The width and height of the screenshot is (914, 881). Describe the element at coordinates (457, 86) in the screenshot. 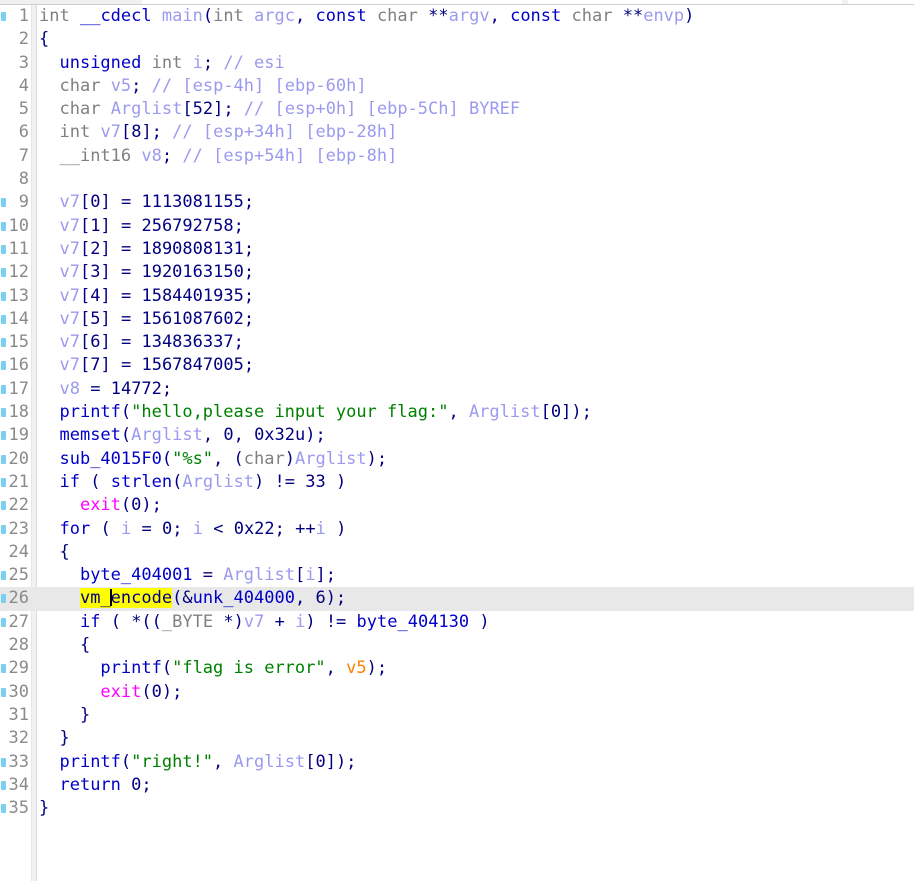

I see `code-line: 4 char v5; // [esp-4h] [ebp-60h]` at that location.